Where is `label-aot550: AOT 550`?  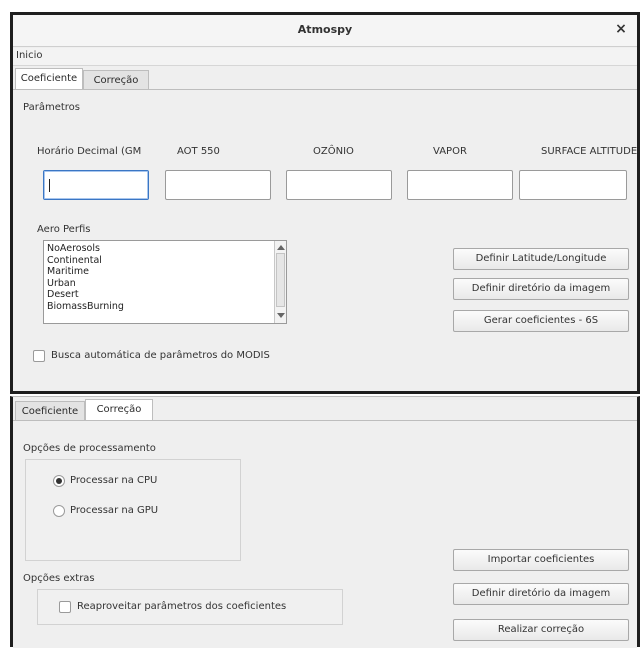
label-aot550: AOT 550 is located at coordinates (198, 151).